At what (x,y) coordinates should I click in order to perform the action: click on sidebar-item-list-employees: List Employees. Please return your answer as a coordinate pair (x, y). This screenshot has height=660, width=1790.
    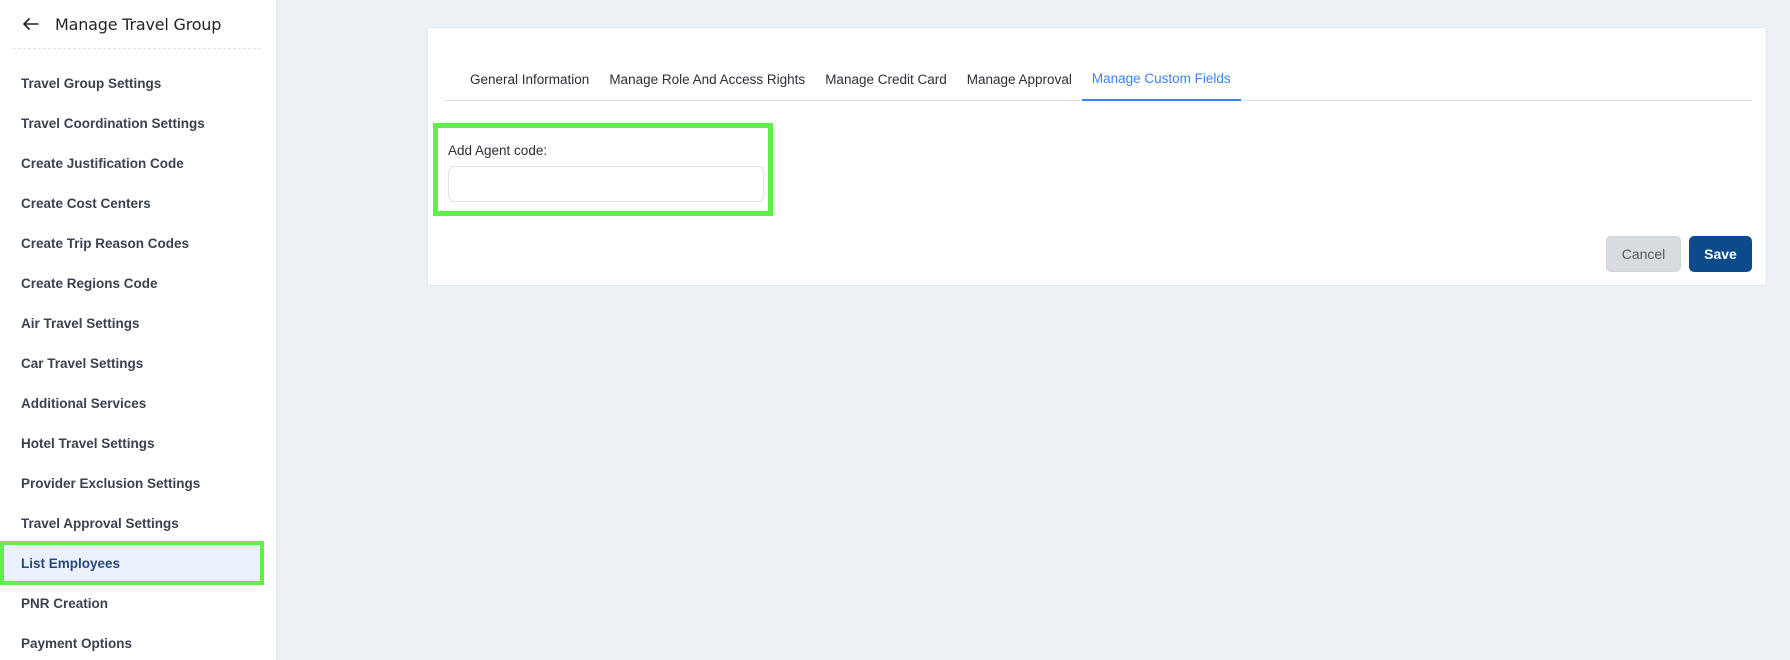
    Looking at the image, I should click on (132, 563).